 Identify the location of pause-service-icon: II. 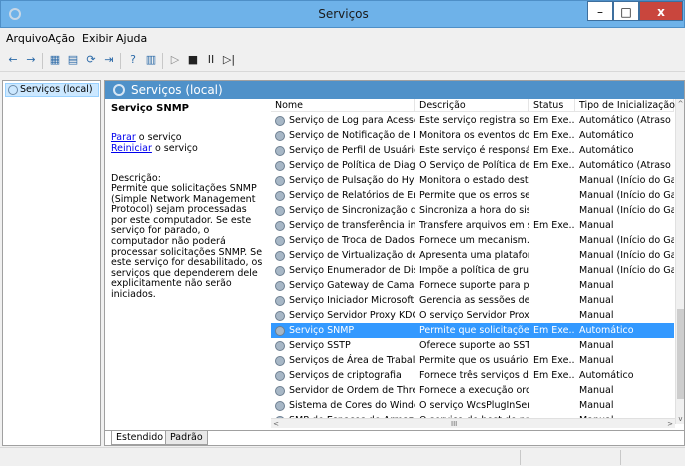
(211, 60).